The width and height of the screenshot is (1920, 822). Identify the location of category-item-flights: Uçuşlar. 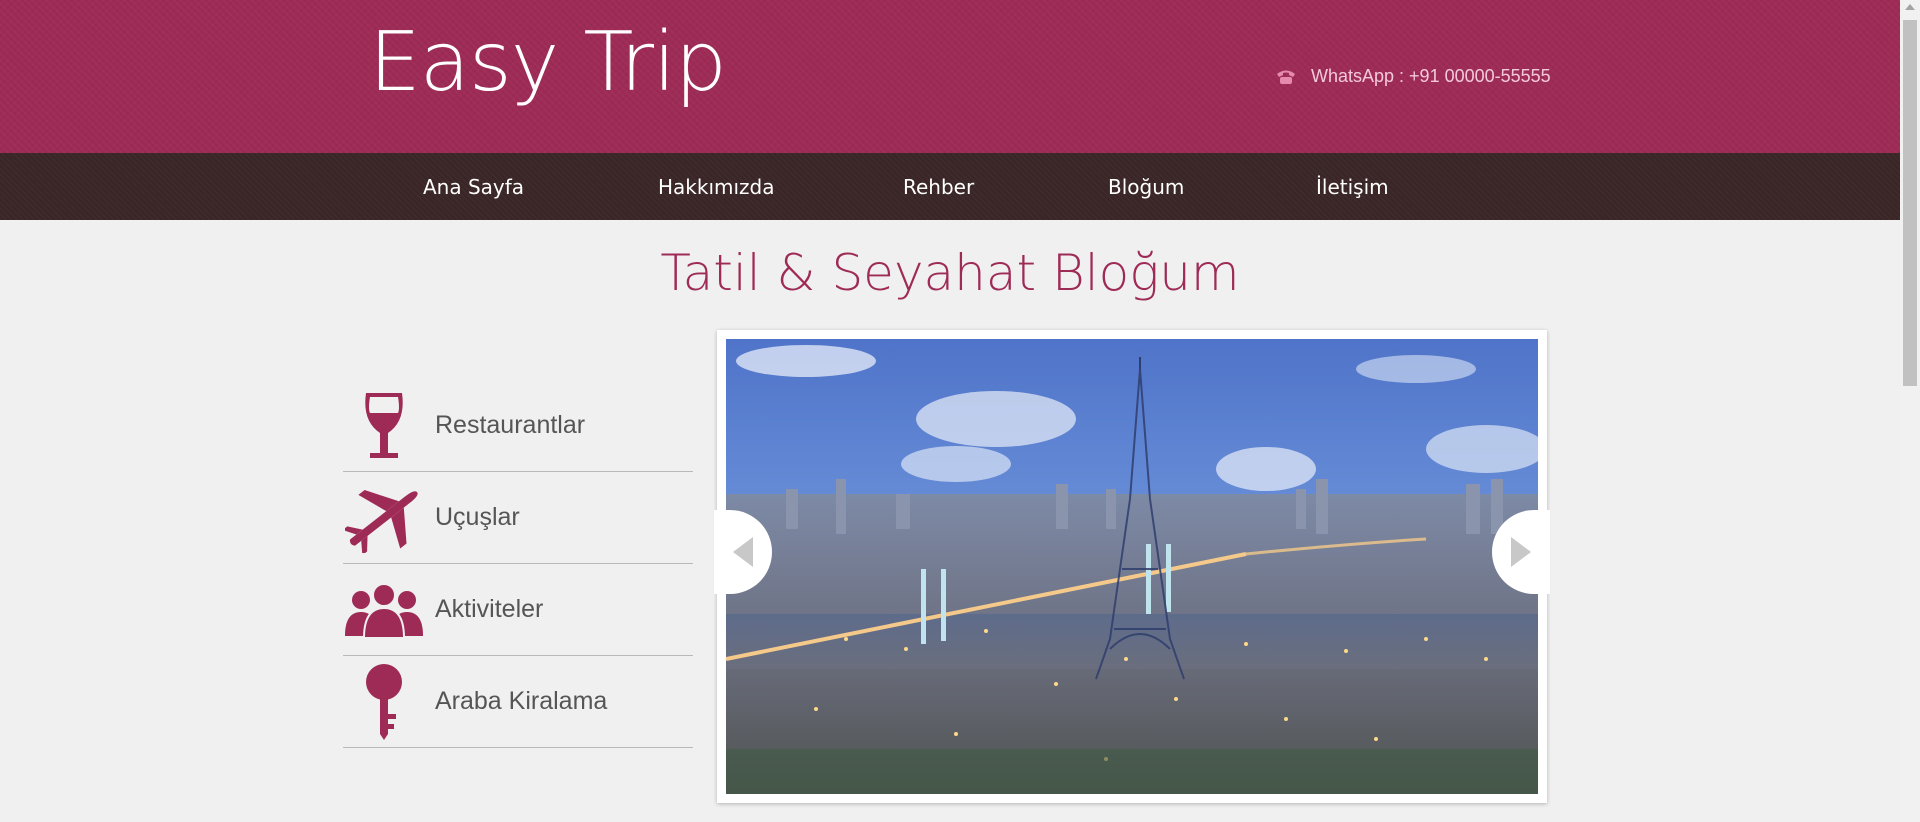
(518, 518).